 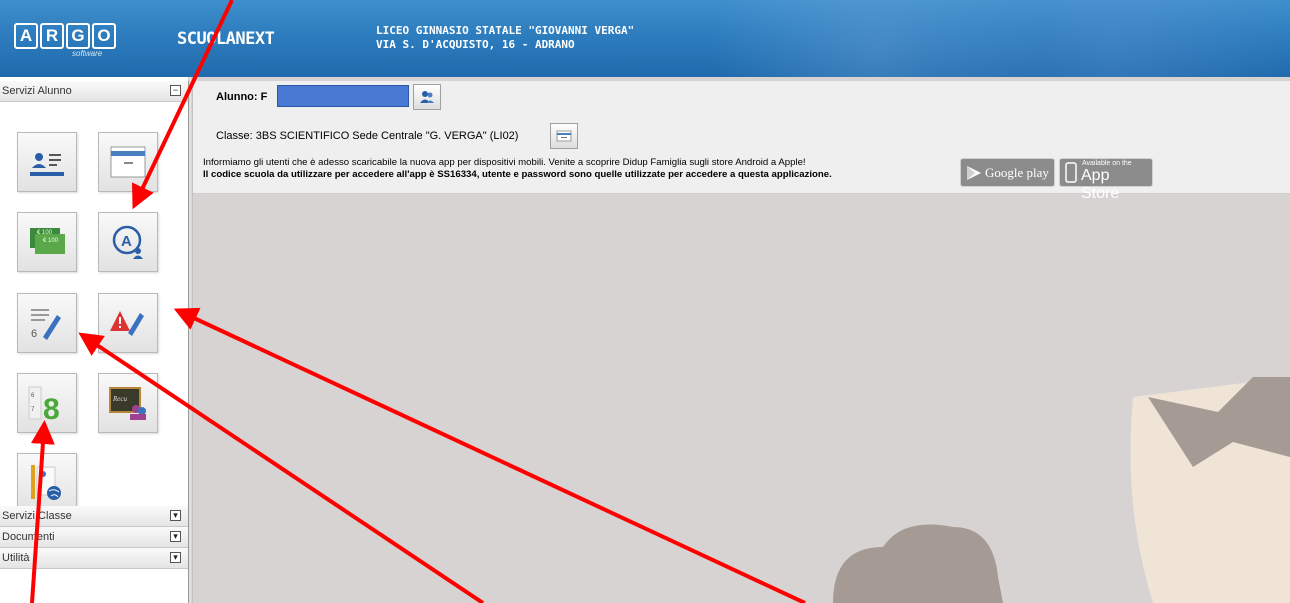 What do you see at coordinates (119, 399) in the screenshot?
I see `svg-text: Recu` at bounding box center [119, 399].